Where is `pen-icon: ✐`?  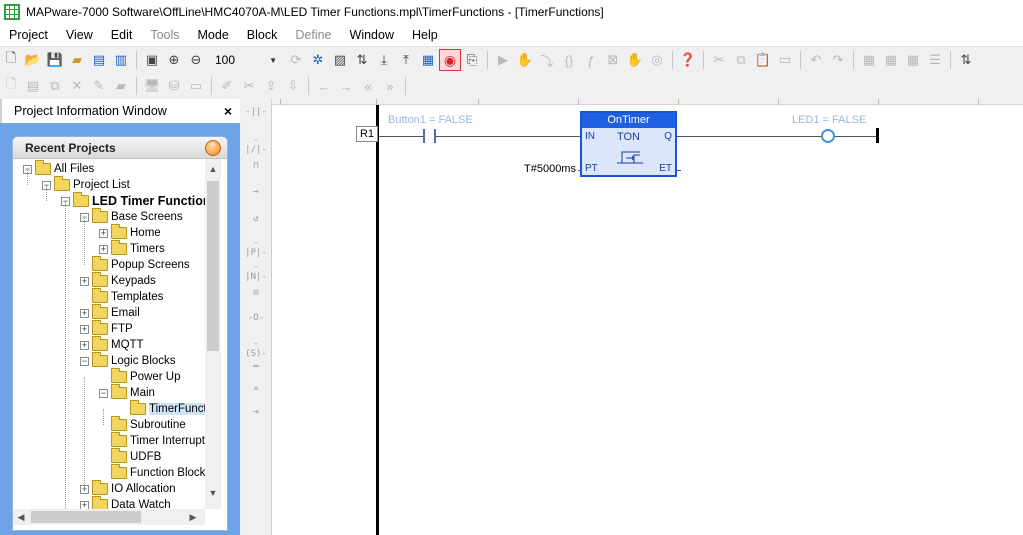
pen-icon: ✐ is located at coordinates (227, 86).